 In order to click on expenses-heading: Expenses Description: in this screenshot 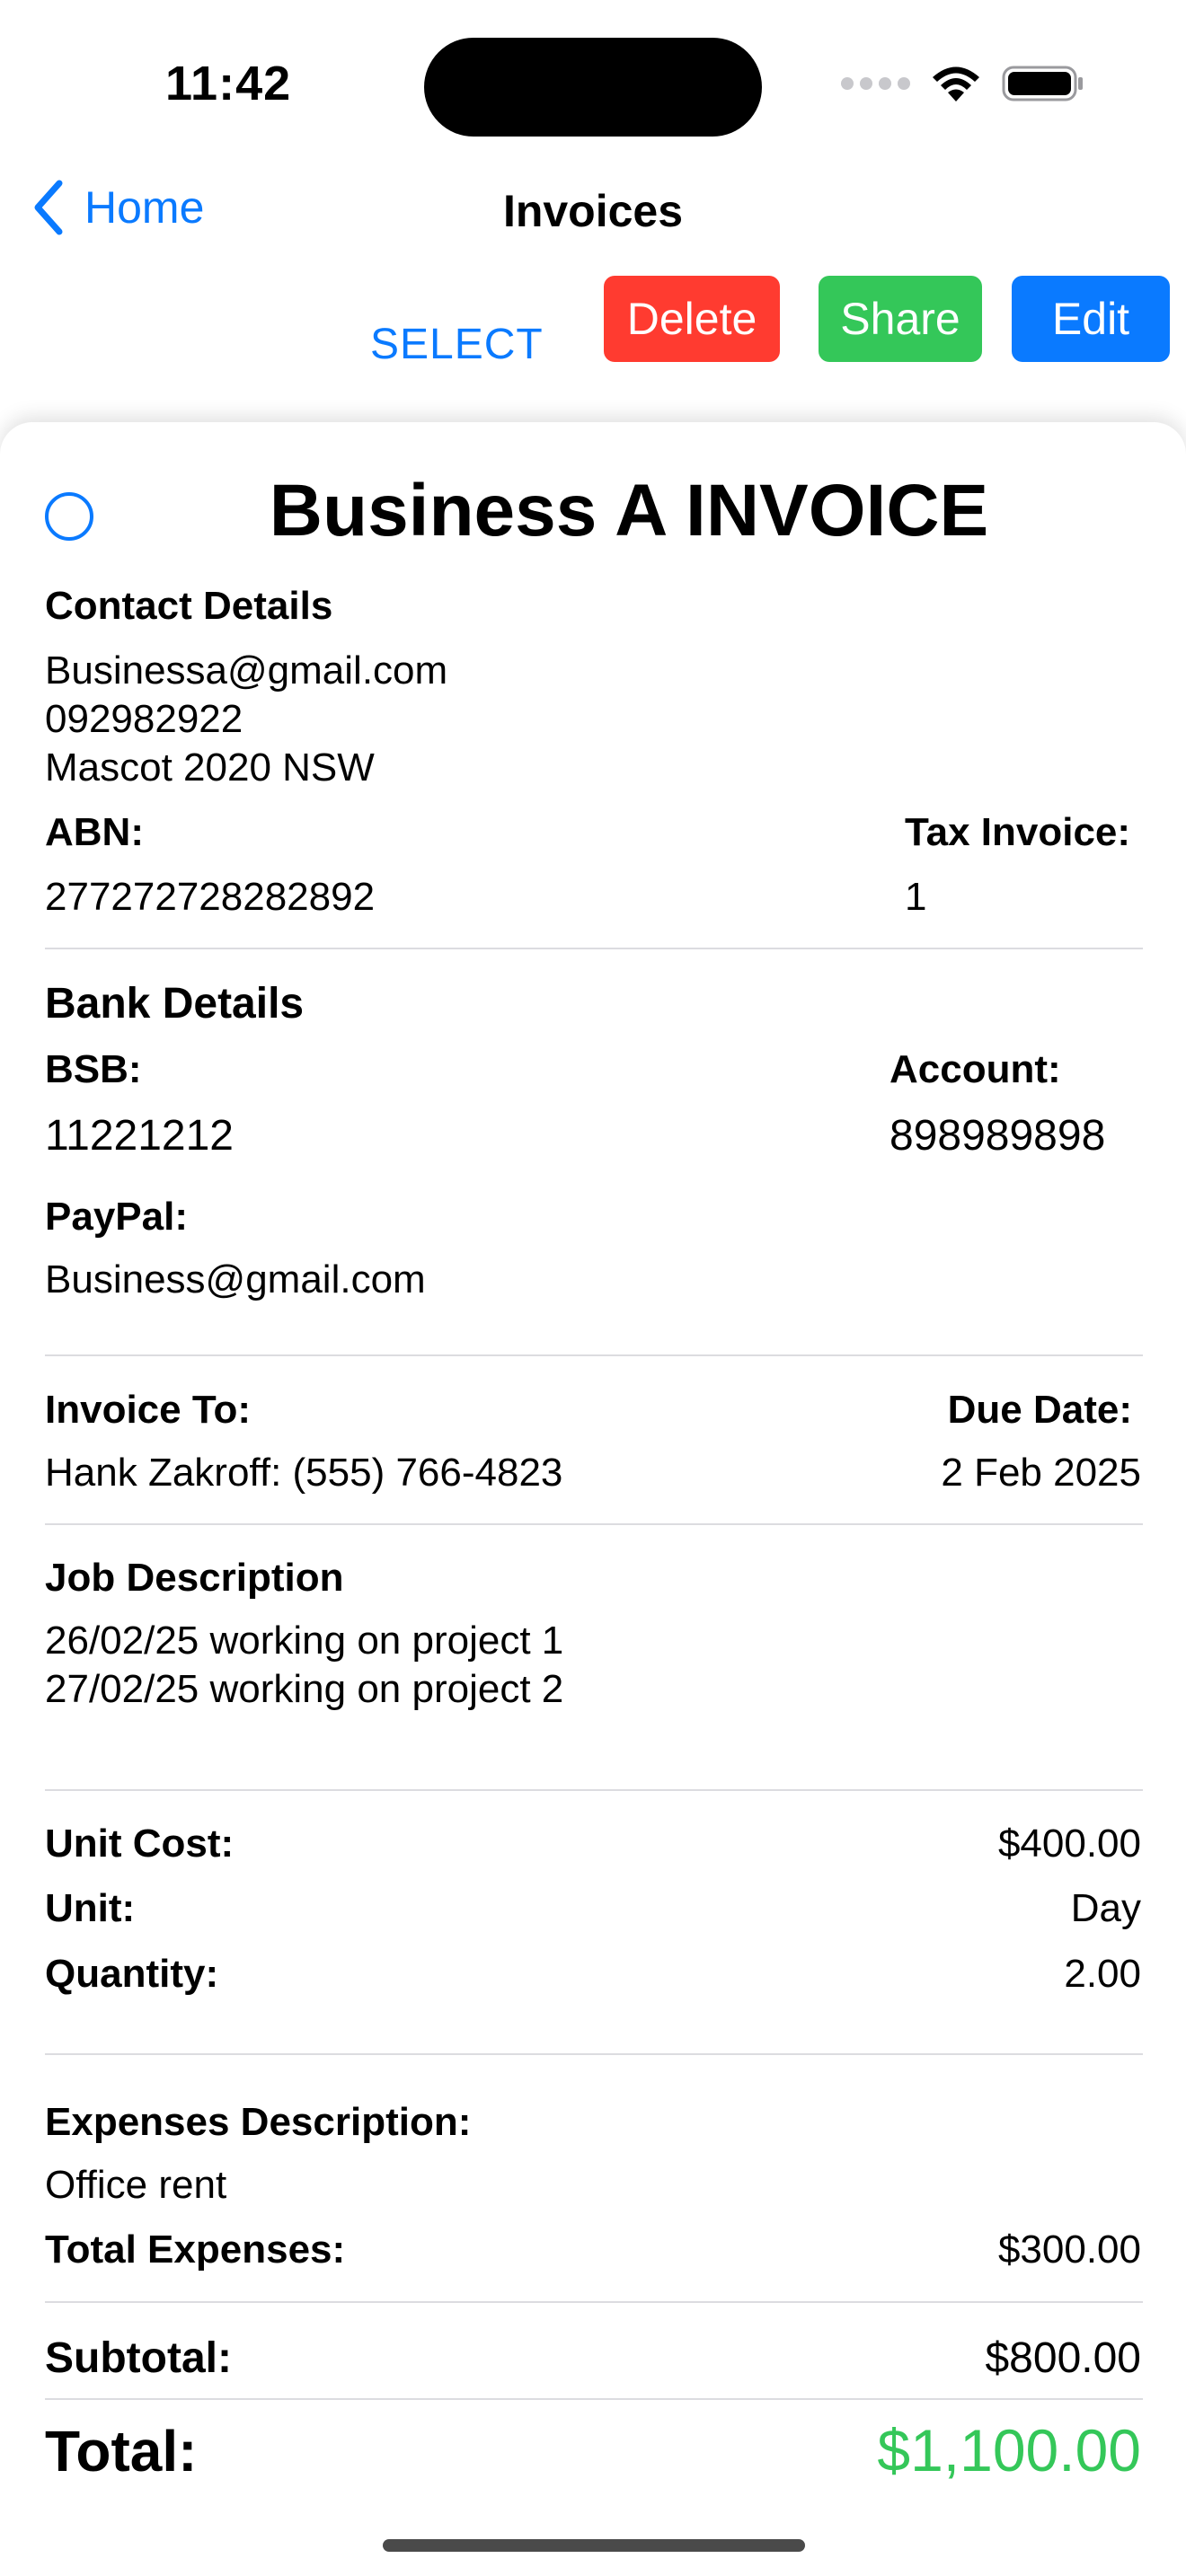, I will do `click(258, 2122)`.